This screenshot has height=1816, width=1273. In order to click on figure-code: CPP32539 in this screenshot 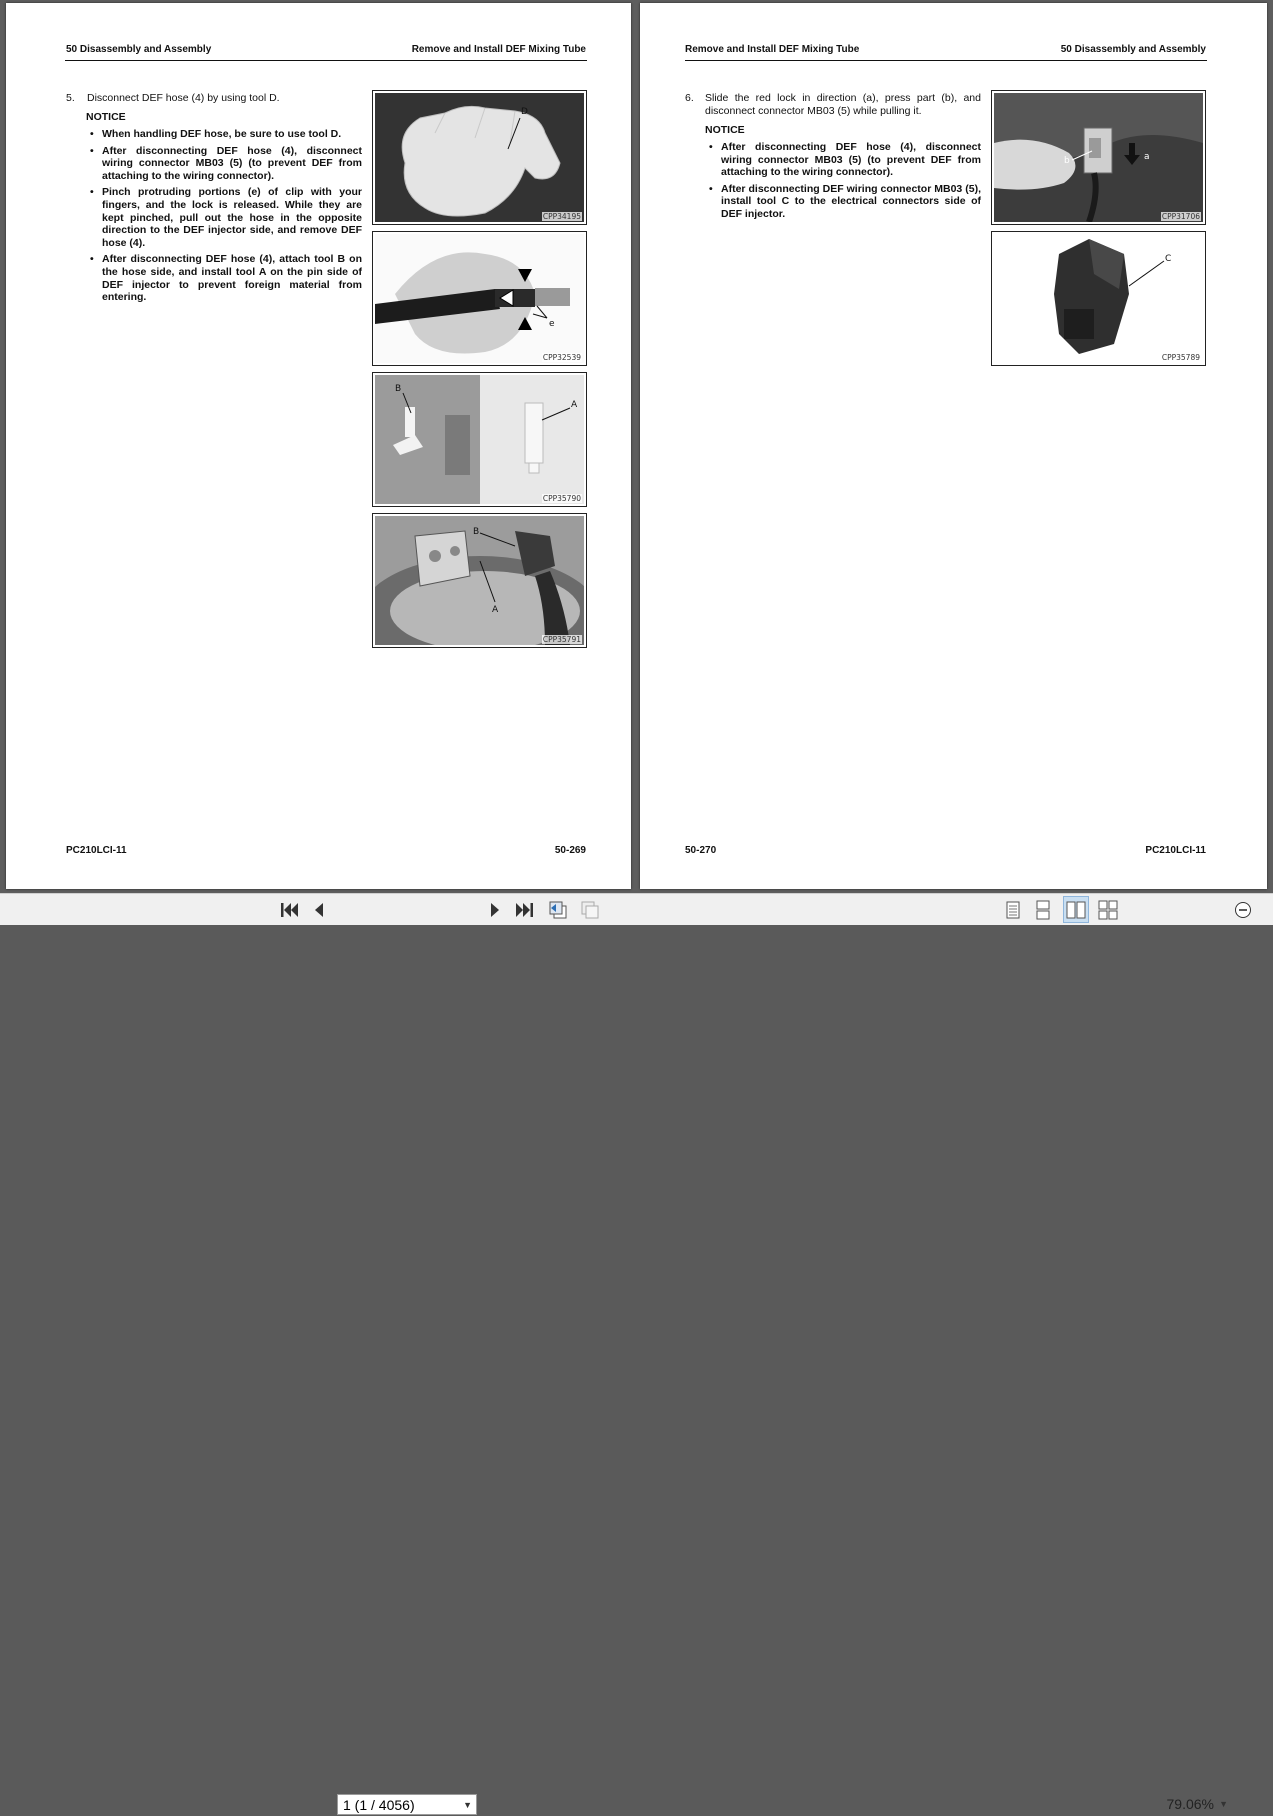, I will do `click(561, 357)`.